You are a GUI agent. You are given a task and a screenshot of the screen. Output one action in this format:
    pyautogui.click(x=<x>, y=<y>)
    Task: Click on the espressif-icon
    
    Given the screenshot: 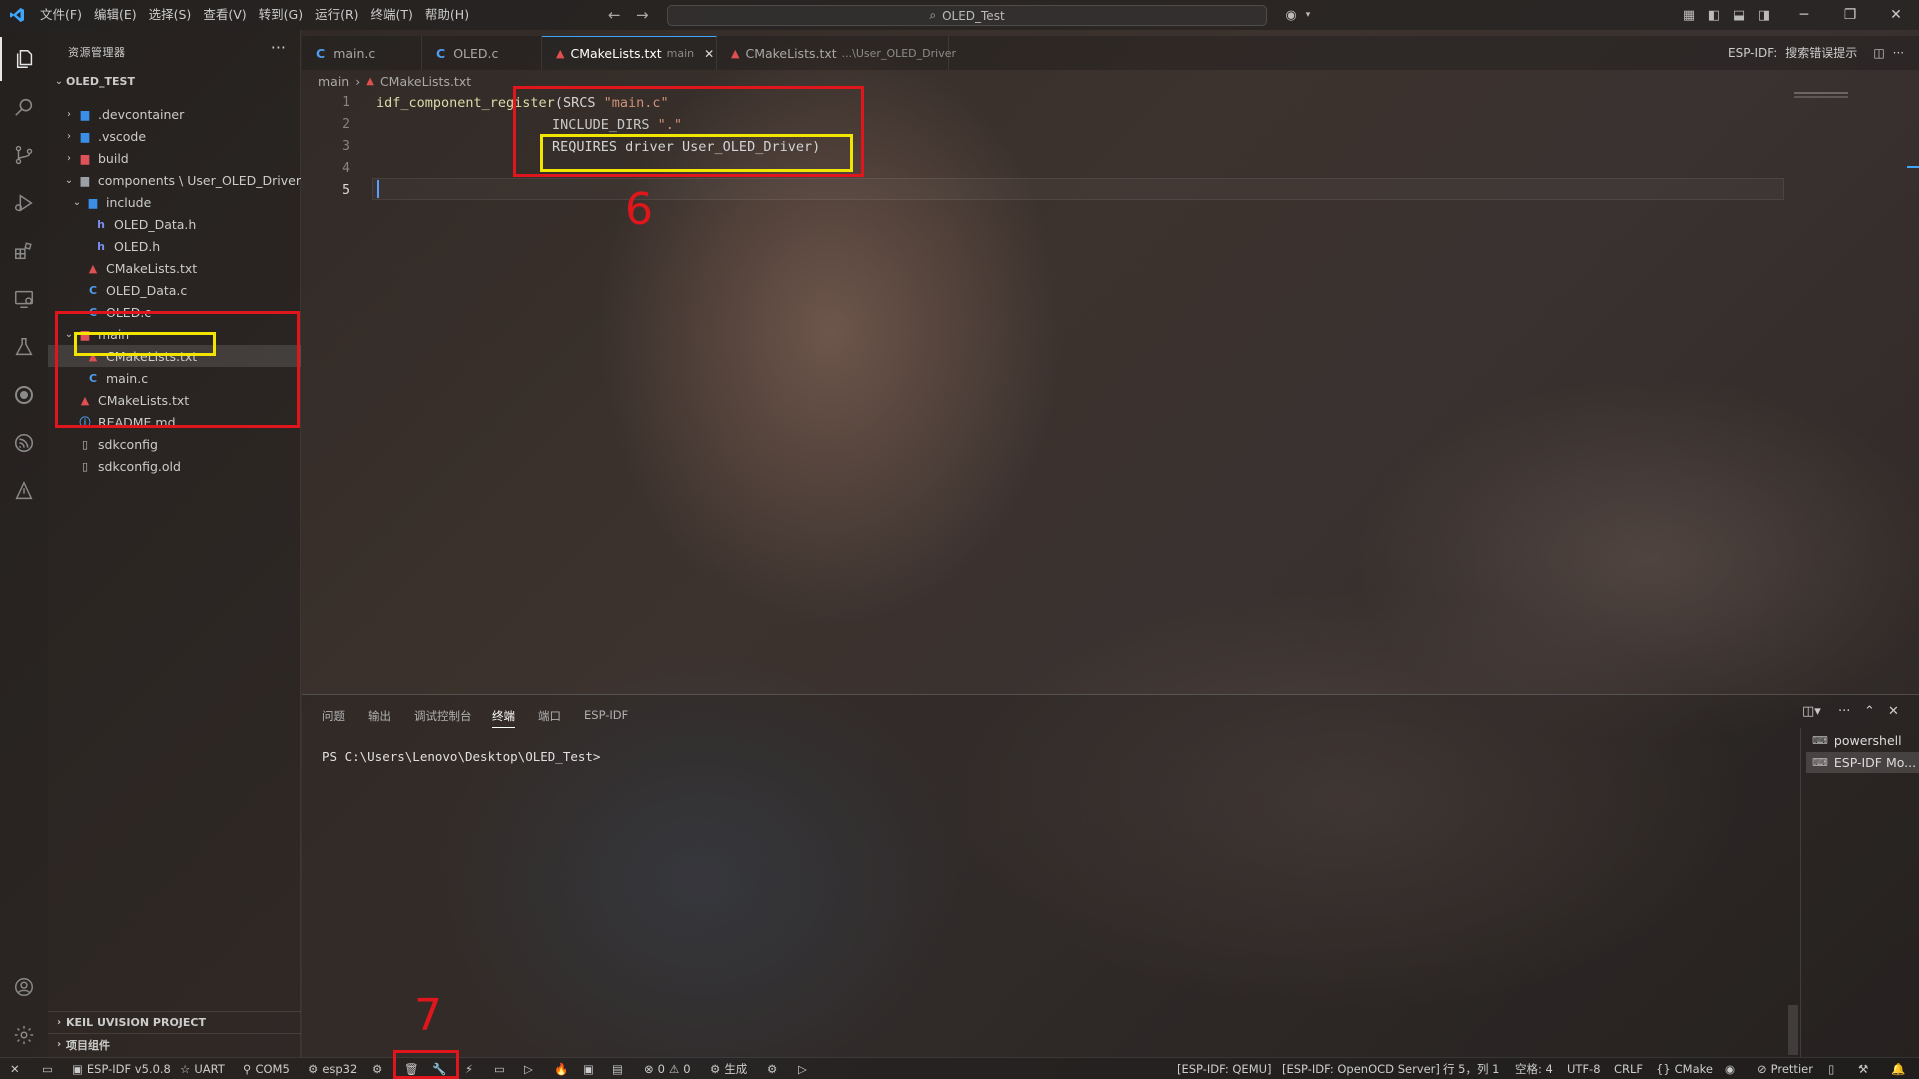 What is the action you would take?
    pyautogui.click(x=24, y=443)
    